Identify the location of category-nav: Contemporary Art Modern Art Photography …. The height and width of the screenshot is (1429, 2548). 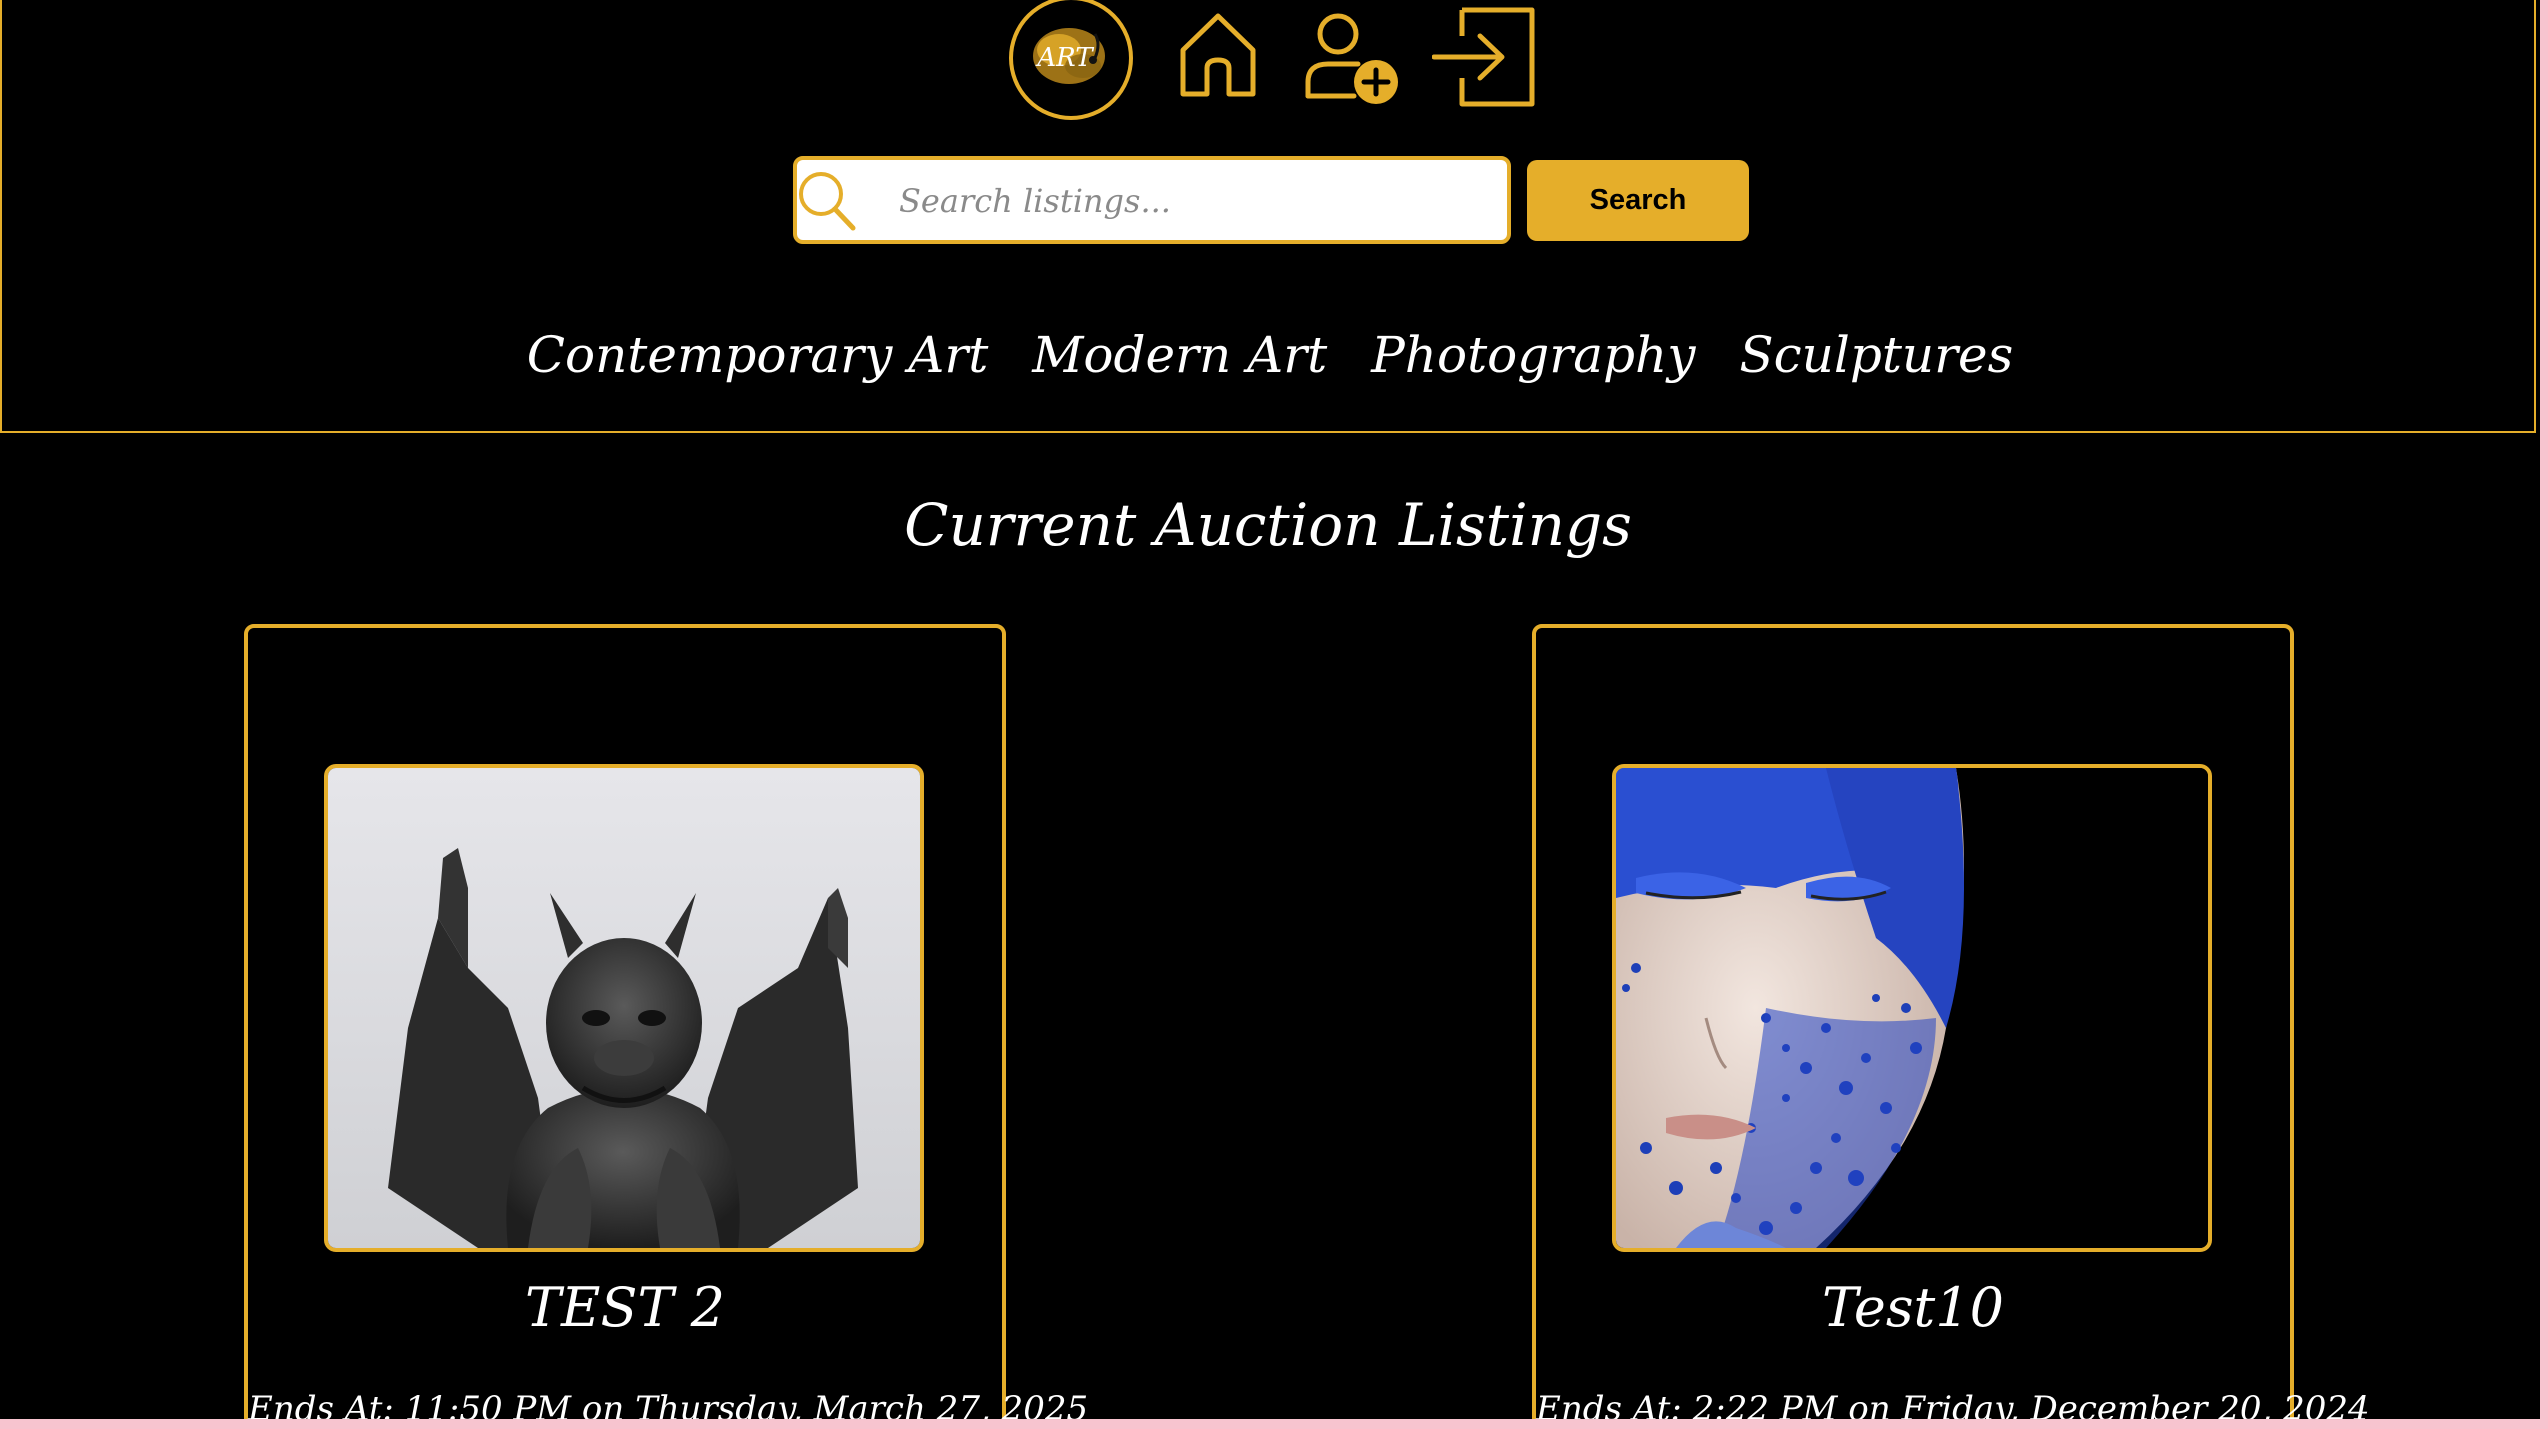
(1270, 355).